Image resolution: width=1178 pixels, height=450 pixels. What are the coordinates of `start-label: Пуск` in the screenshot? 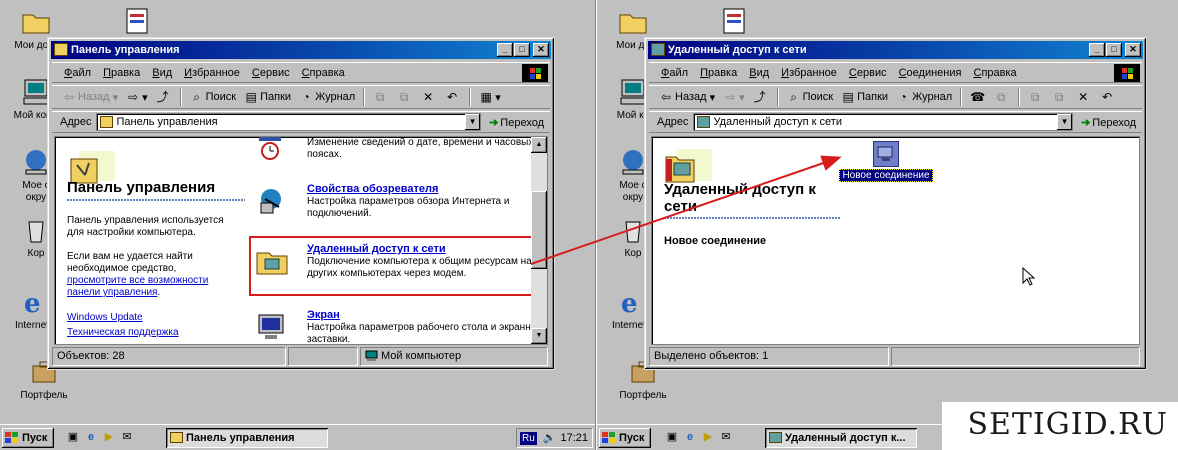 It's located at (35, 438).